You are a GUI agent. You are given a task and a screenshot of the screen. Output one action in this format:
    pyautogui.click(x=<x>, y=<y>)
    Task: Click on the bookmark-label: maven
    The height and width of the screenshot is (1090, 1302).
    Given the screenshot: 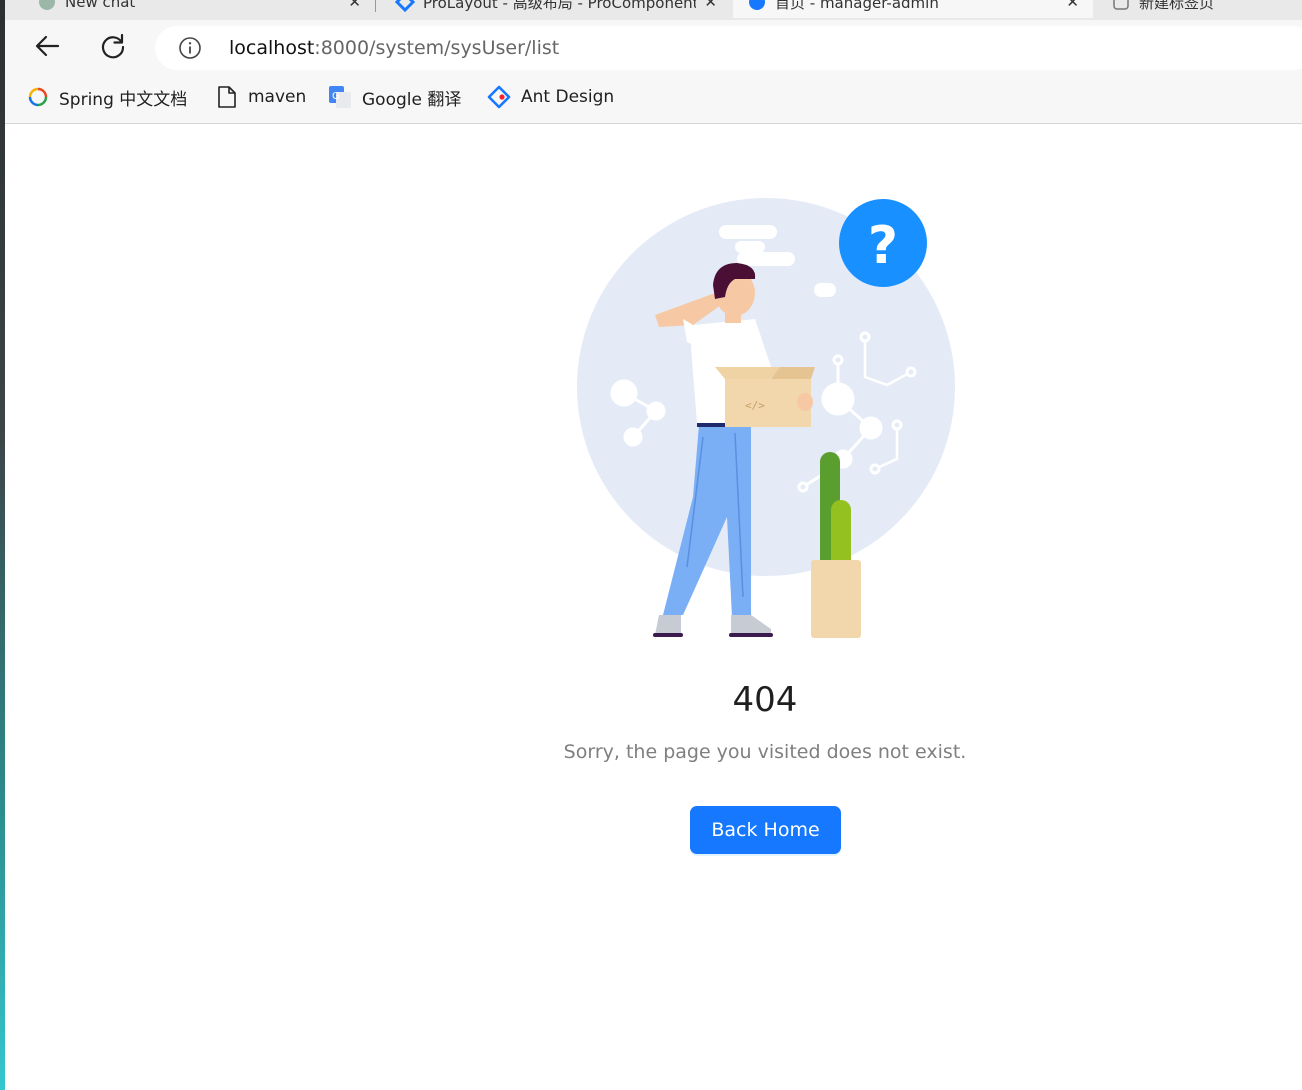 What is the action you would take?
    pyautogui.click(x=277, y=97)
    